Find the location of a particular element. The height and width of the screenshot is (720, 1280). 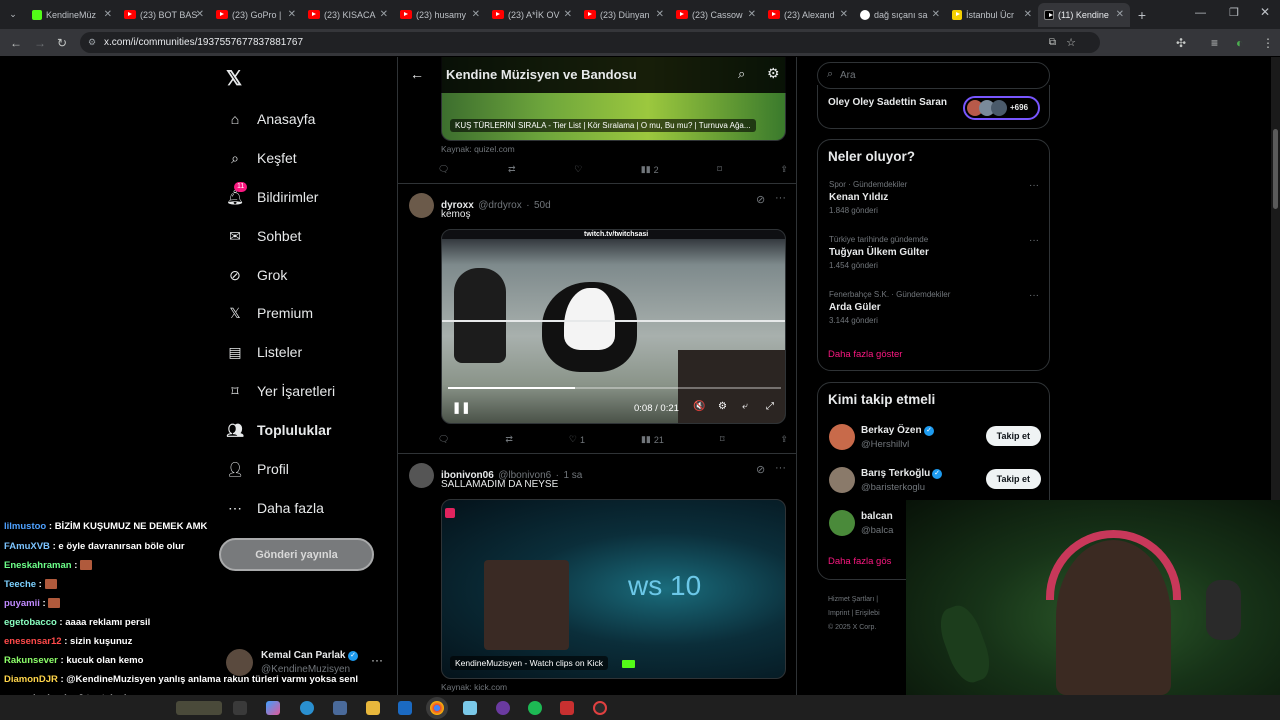

media-control-icon: ≡ is located at coordinates (1214, 43).